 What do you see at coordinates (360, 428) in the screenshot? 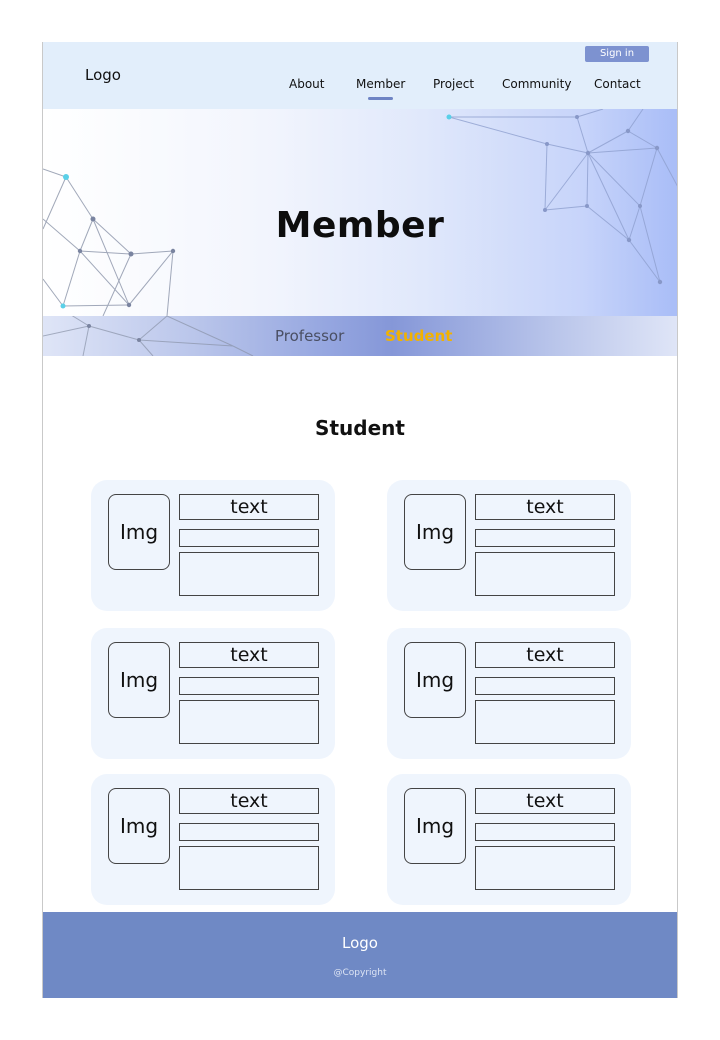
I see `section-title: Student` at bounding box center [360, 428].